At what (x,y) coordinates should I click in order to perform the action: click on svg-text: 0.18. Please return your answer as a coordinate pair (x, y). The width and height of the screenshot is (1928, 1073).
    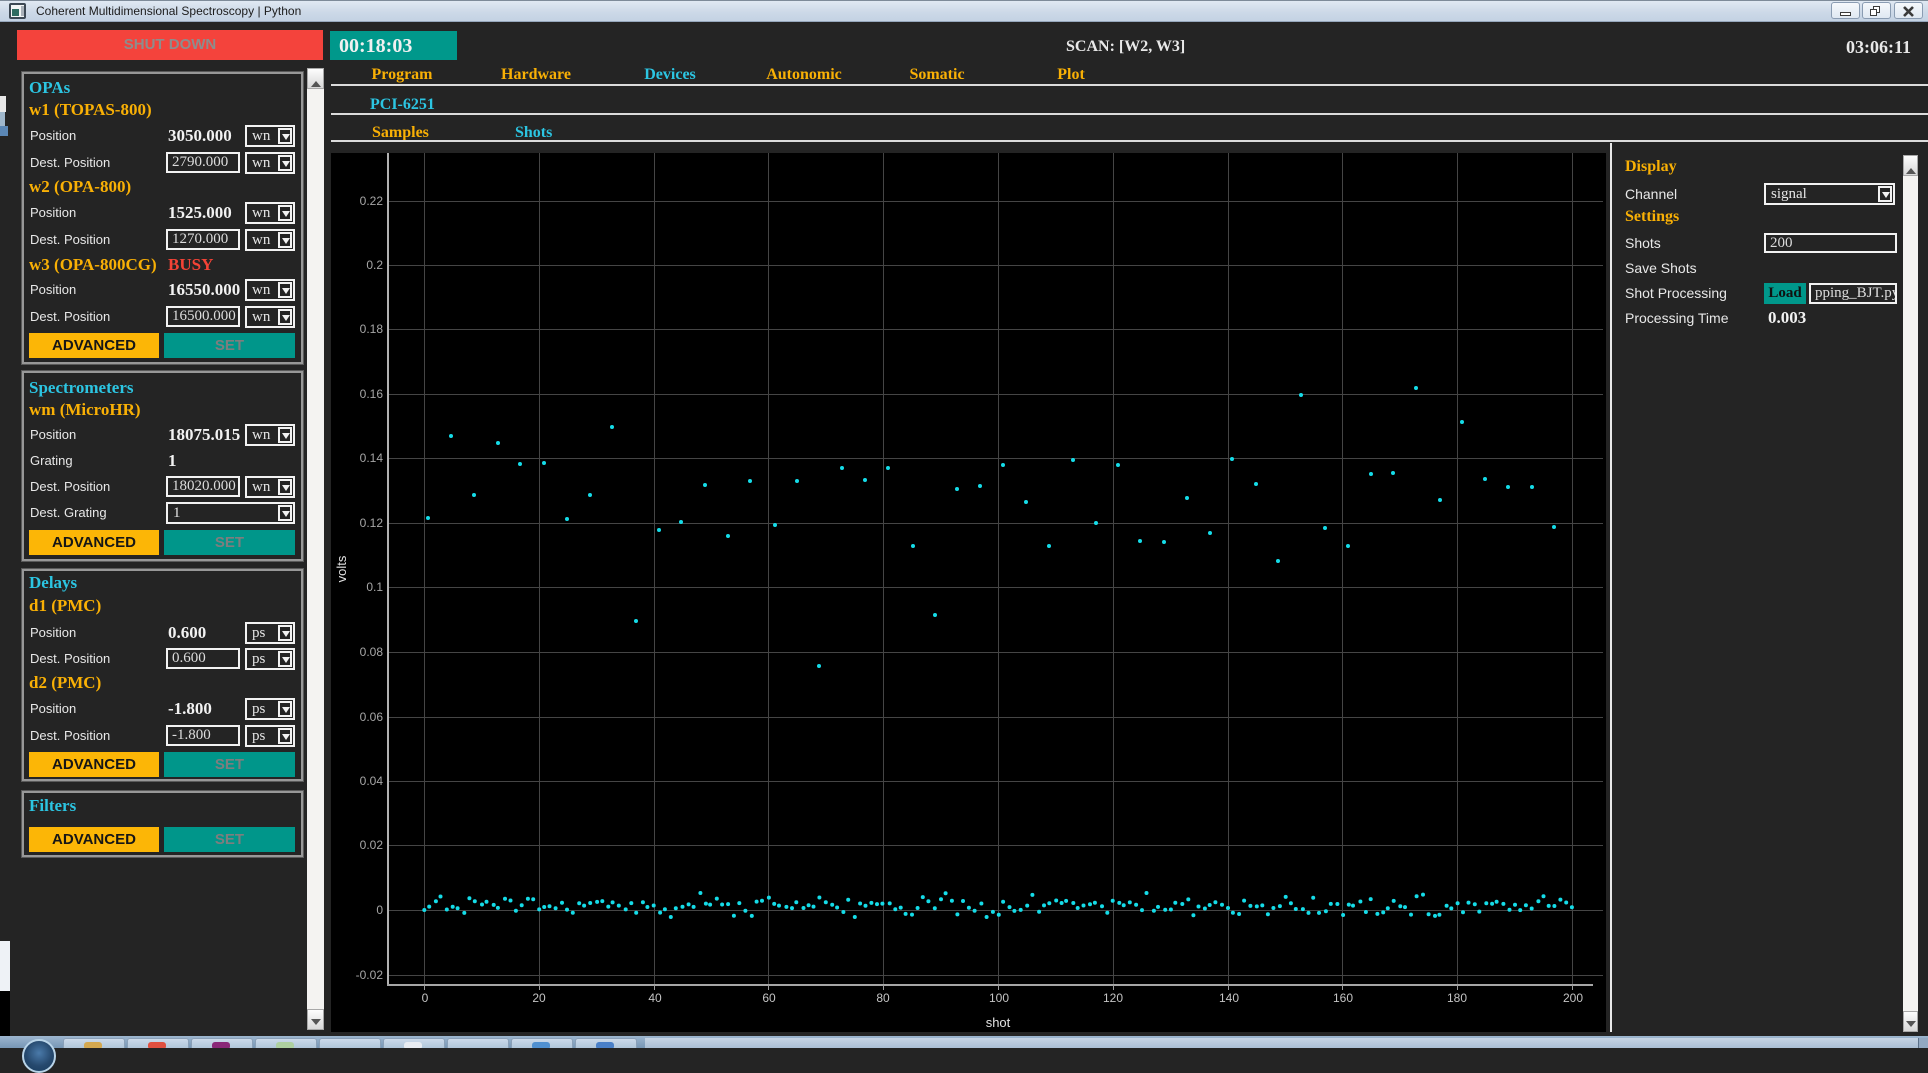
    Looking at the image, I should click on (372, 329).